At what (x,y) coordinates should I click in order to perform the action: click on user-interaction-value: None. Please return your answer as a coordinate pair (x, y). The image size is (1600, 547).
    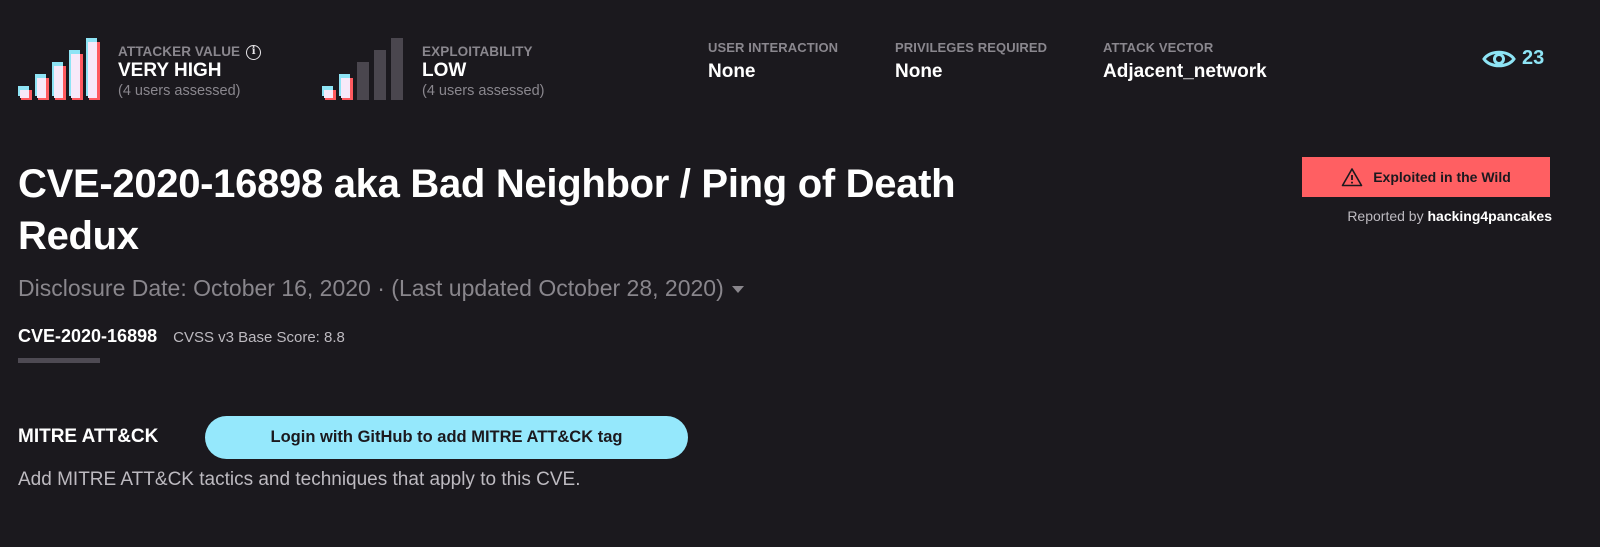
    Looking at the image, I should click on (732, 71).